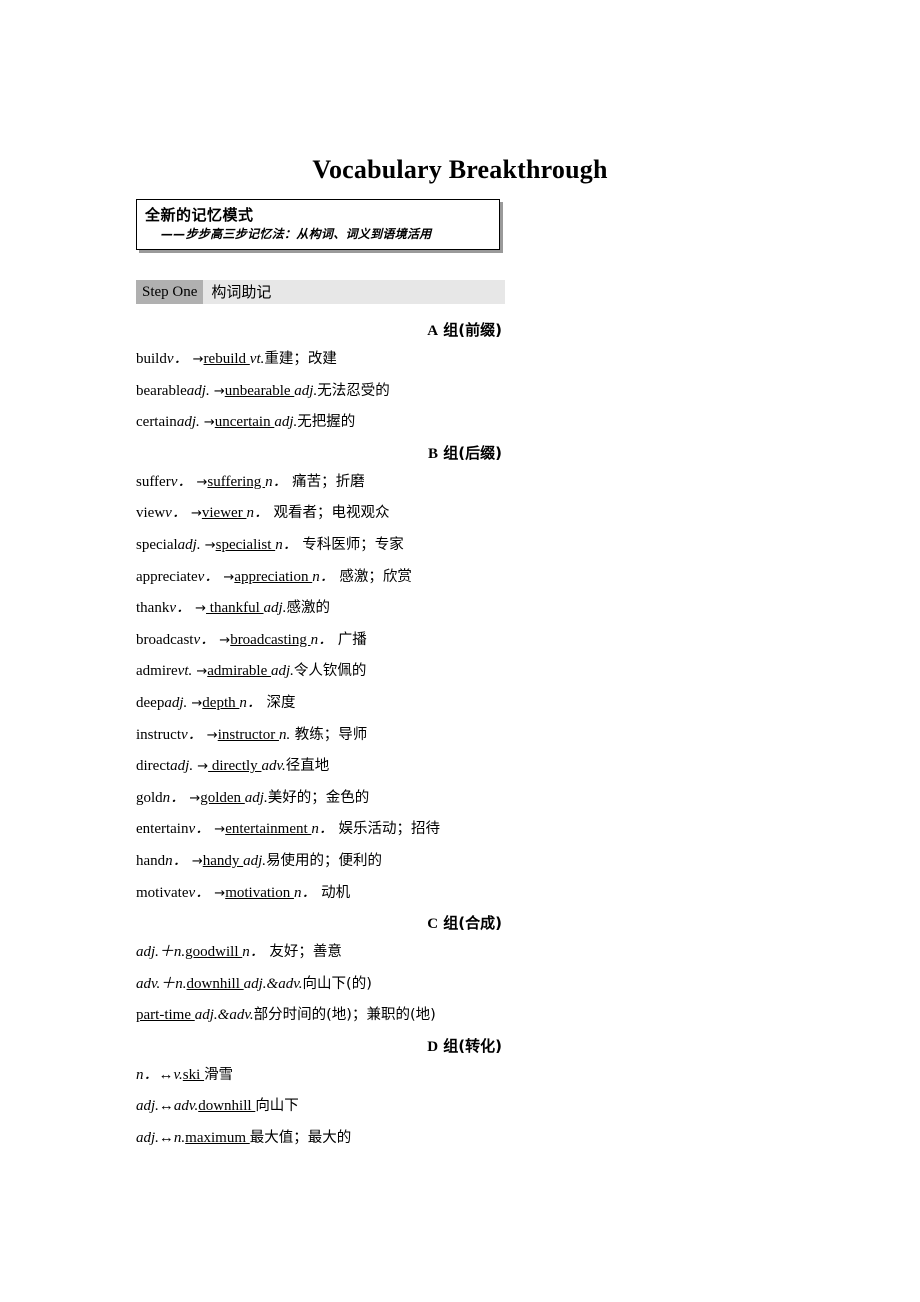 This screenshot has width=920, height=1302. I want to click on entry-base: entertain, so click(162, 829).